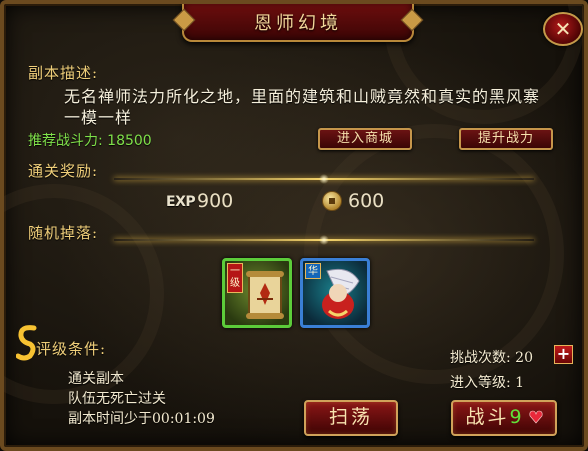 The height and width of the screenshot is (451, 588). I want to click on close-icon: ✕, so click(563, 29).